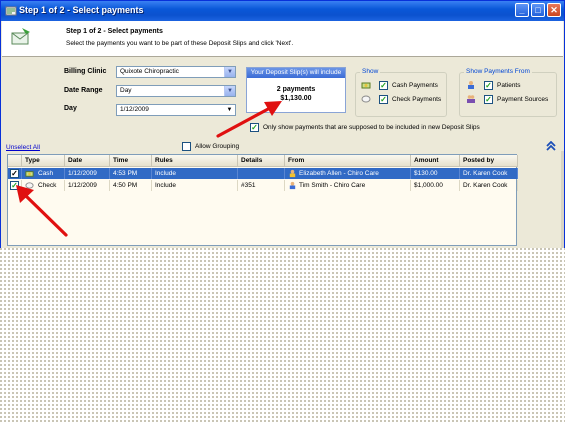 This screenshot has height=422, width=565. Describe the element at coordinates (87, 173) in the screenshot. I see `row-date: 1/12/2009` at that location.